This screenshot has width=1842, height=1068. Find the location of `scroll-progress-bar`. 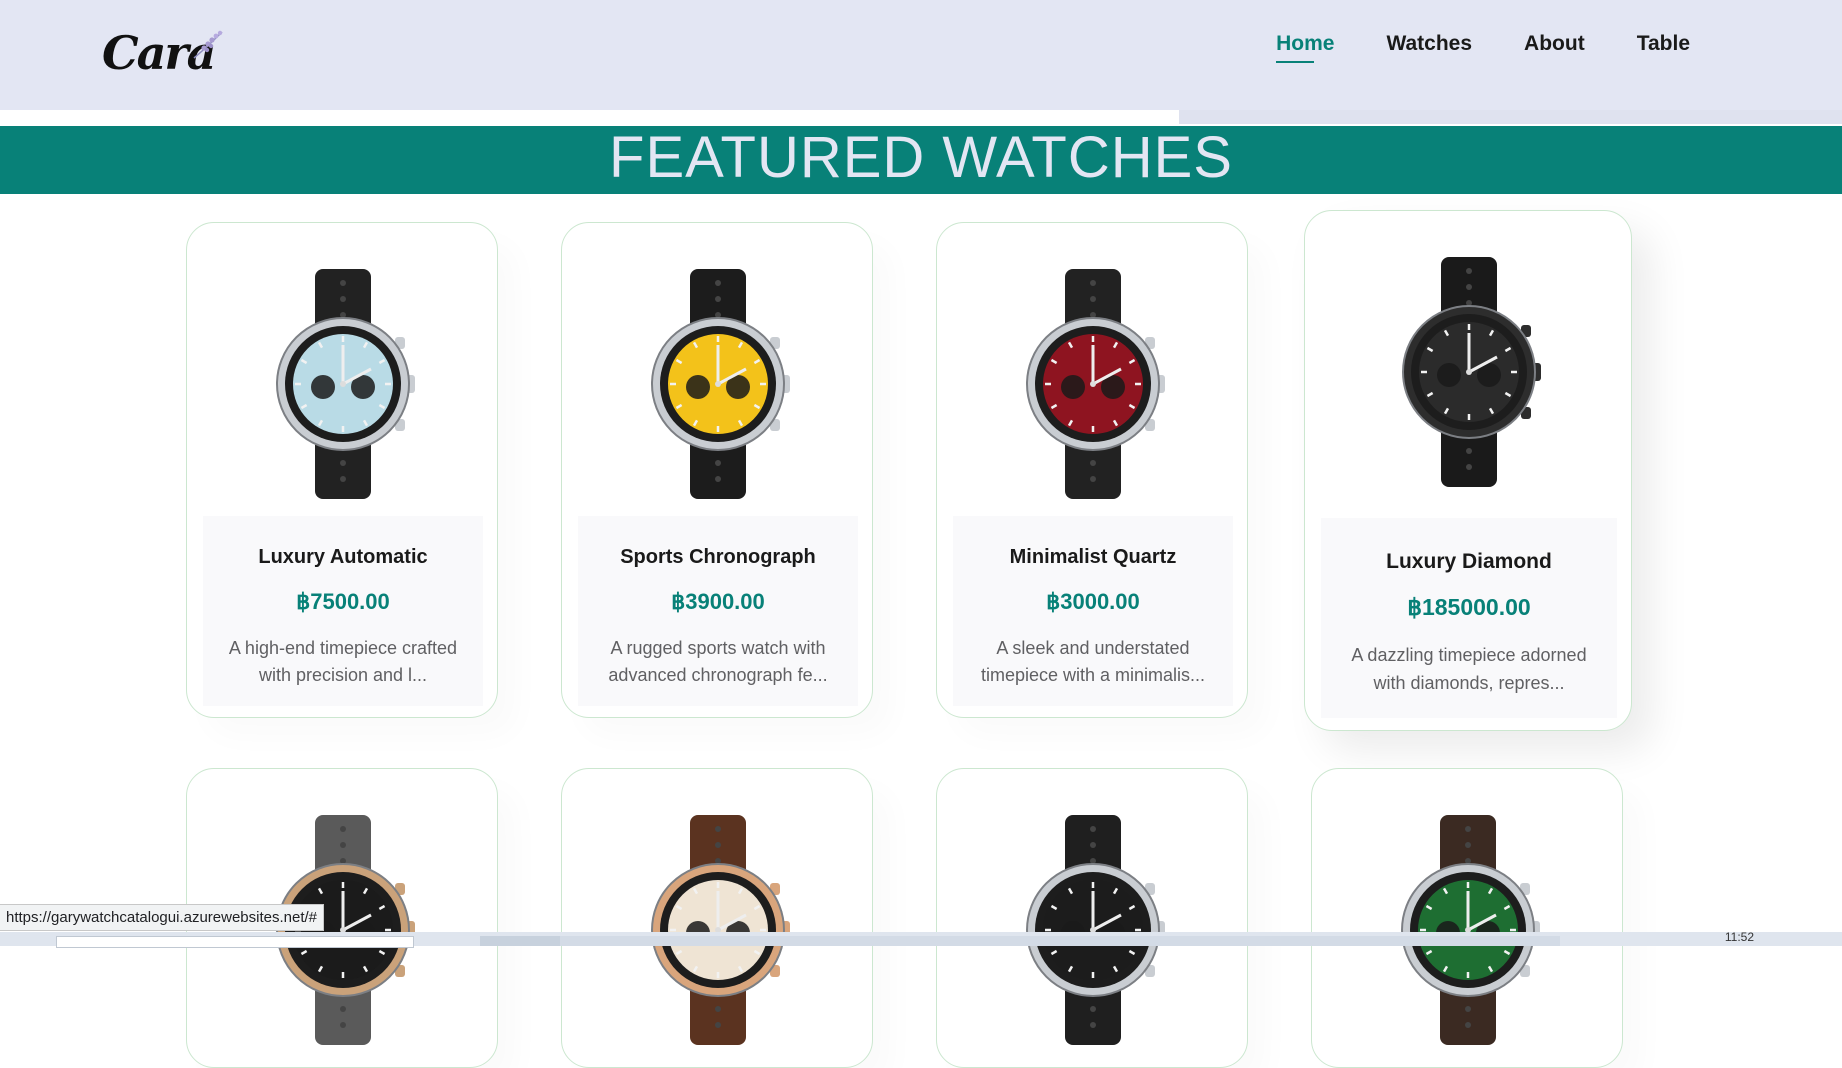

scroll-progress-bar is located at coordinates (921, 117).